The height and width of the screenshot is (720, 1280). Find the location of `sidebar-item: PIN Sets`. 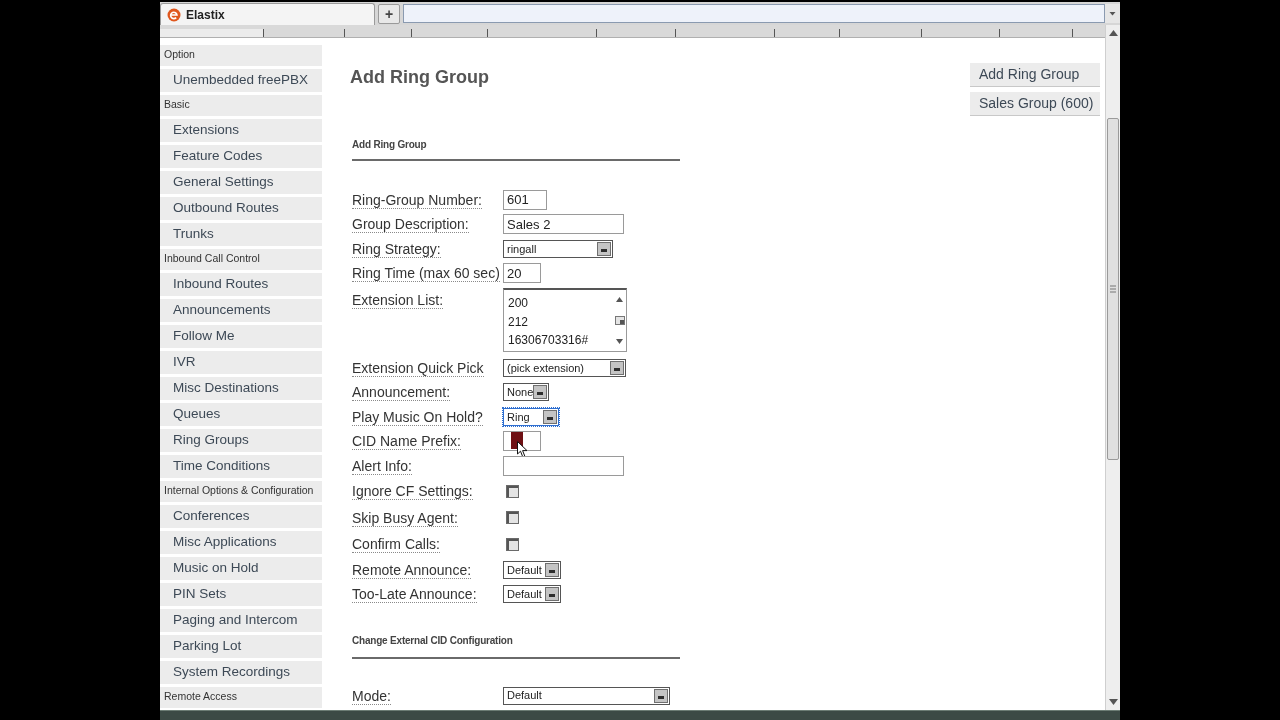

sidebar-item: PIN Sets is located at coordinates (241, 594).